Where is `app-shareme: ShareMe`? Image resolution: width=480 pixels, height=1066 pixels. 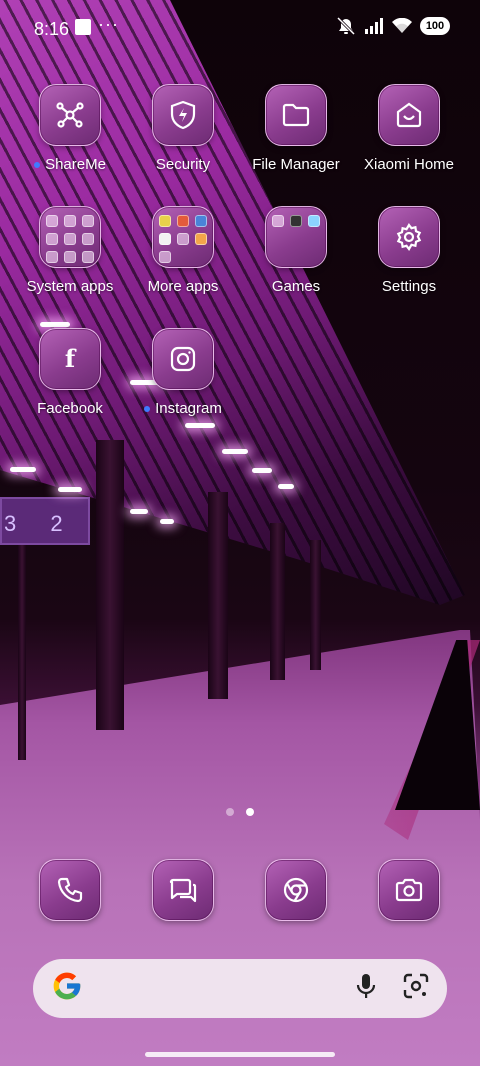
app-shareme: ShareMe is located at coordinates (70, 128).